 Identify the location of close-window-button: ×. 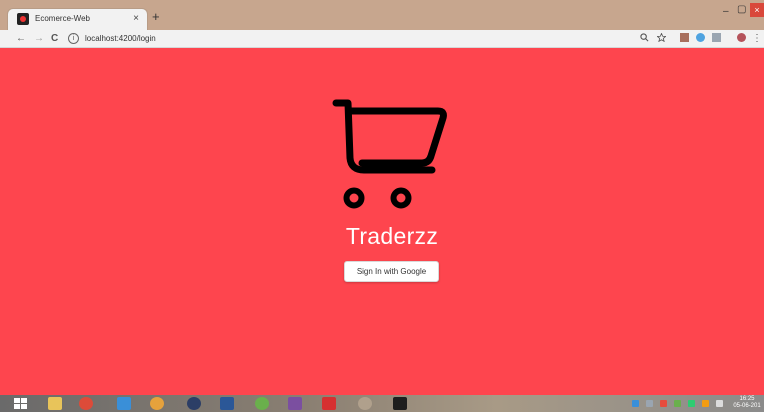
(757, 10).